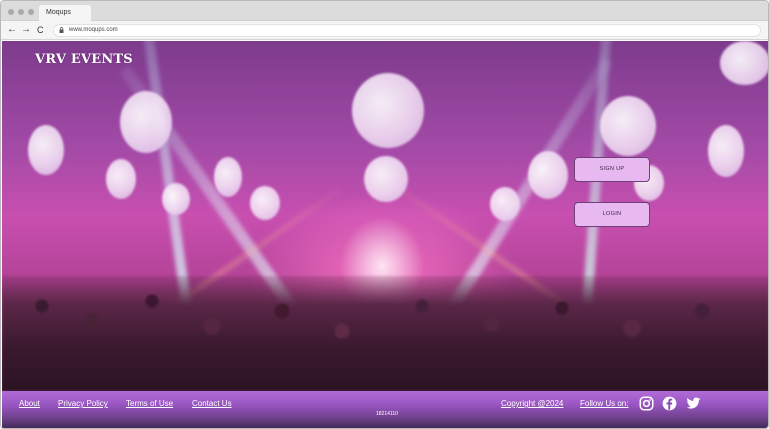  Describe the element at coordinates (149, 403) in the screenshot. I see `footer-link-terms-of-use: Terms of Use` at that location.